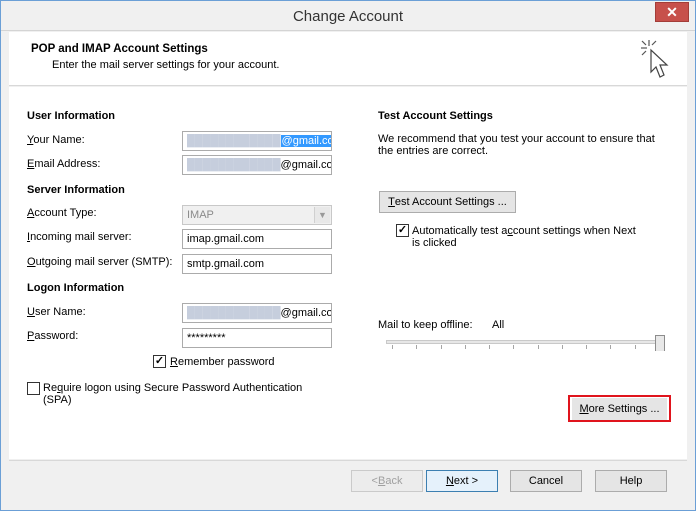 Image resolution: width=696 pixels, height=511 pixels. Describe the element at coordinates (57, 400) in the screenshot. I see `spa-label-line2: (SPA)` at that location.